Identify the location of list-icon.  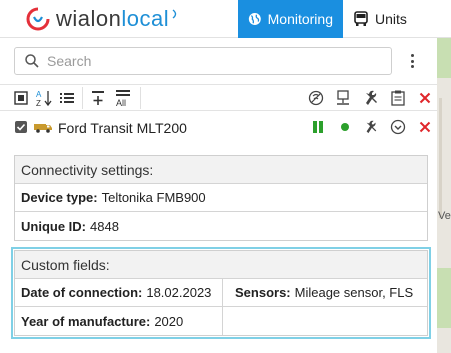
(67, 98).